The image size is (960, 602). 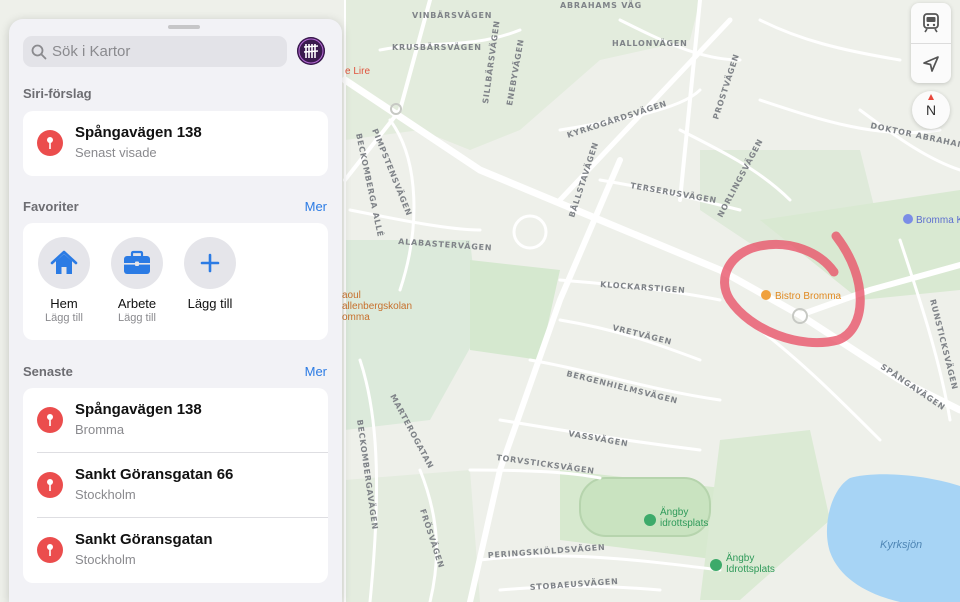 I want to click on map-controls, so click(x=931, y=43).